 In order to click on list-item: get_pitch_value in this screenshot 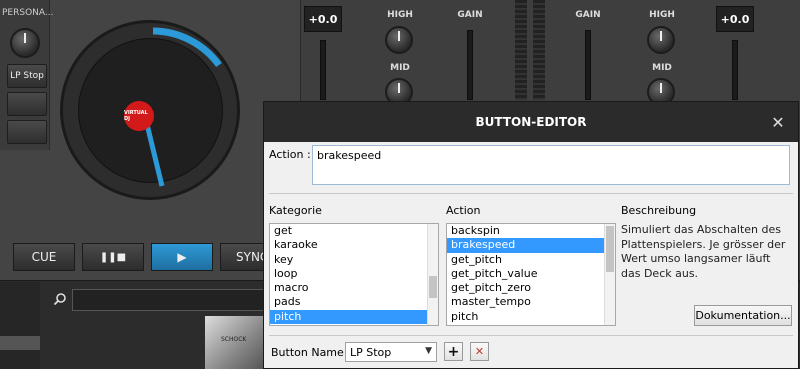, I will do `click(531, 274)`.